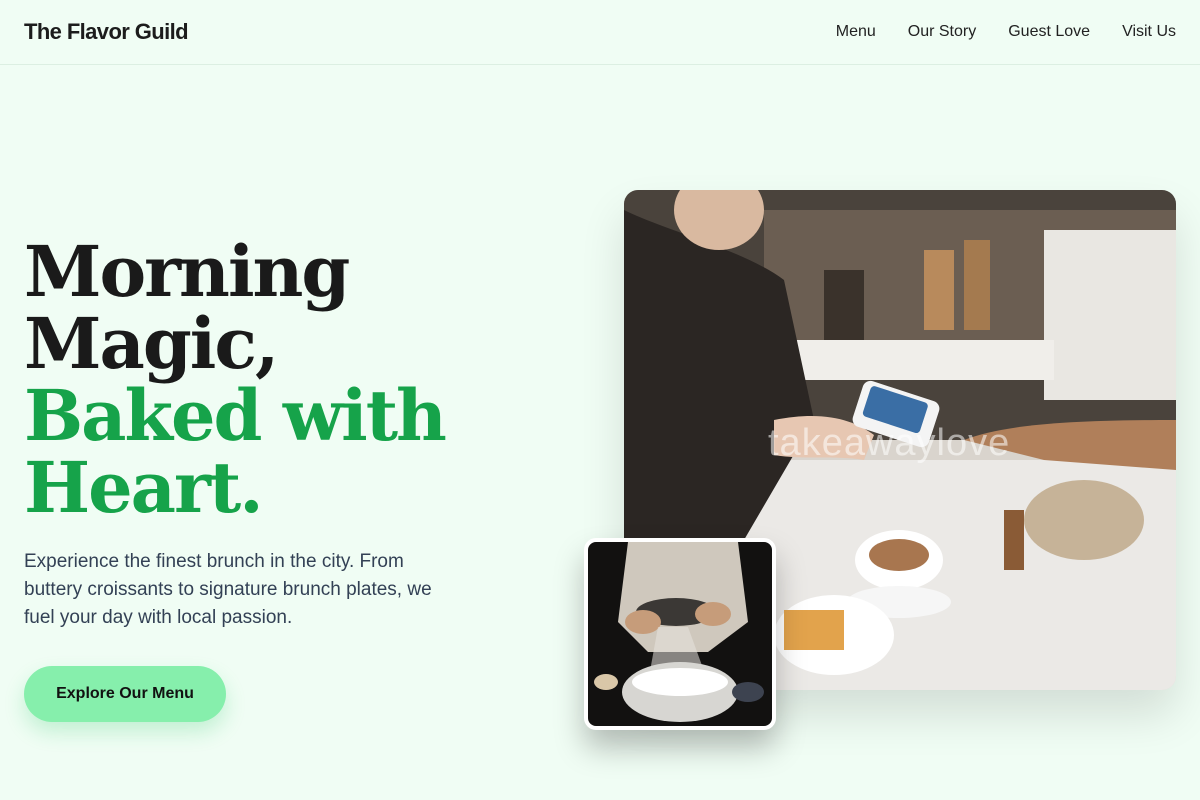 The image size is (1200, 800). Describe the element at coordinates (1049, 32) in the screenshot. I see `nav-item-guest-love: Guest Love` at that location.